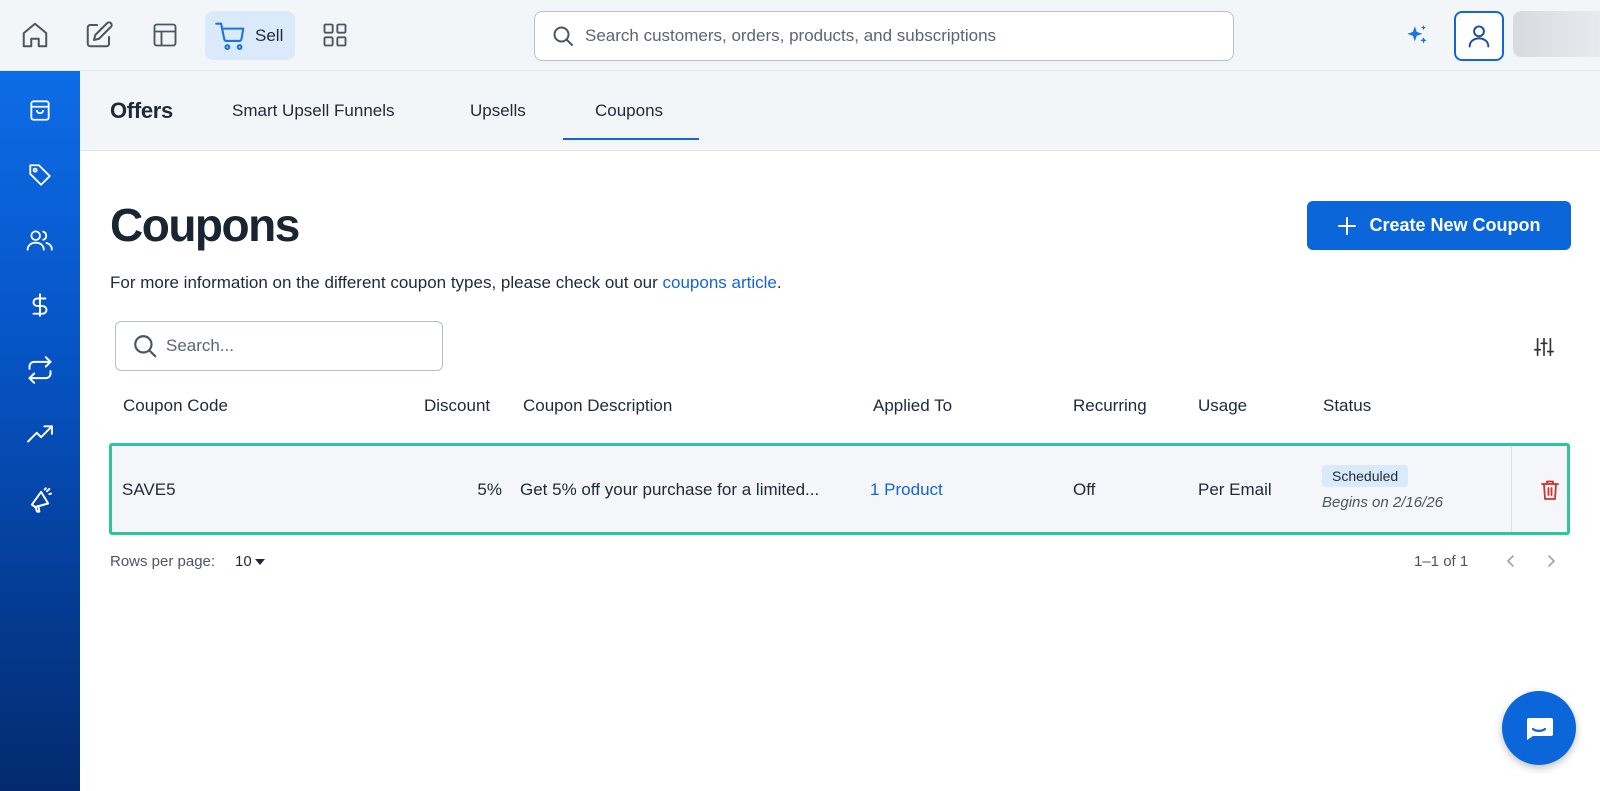 This screenshot has width=1600, height=791. What do you see at coordinates (40, 435) in the screenshot?
I see `trending-icon` at bounding box center [40, 435].